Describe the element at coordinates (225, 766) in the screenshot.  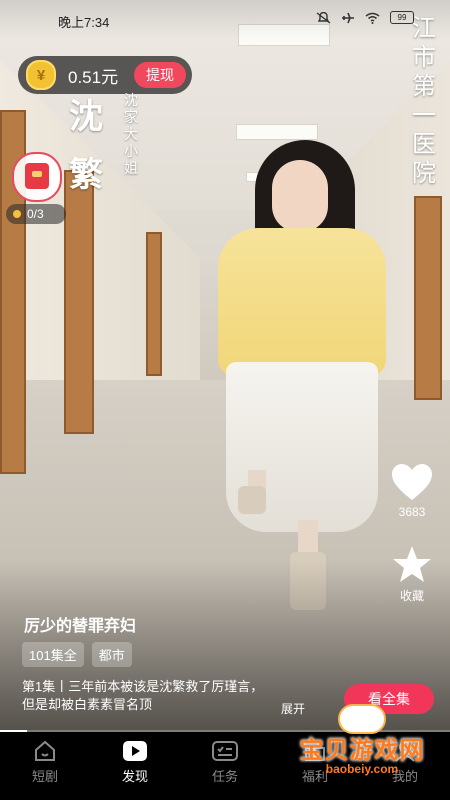
I see `tab-tasks: 任务` at that location.